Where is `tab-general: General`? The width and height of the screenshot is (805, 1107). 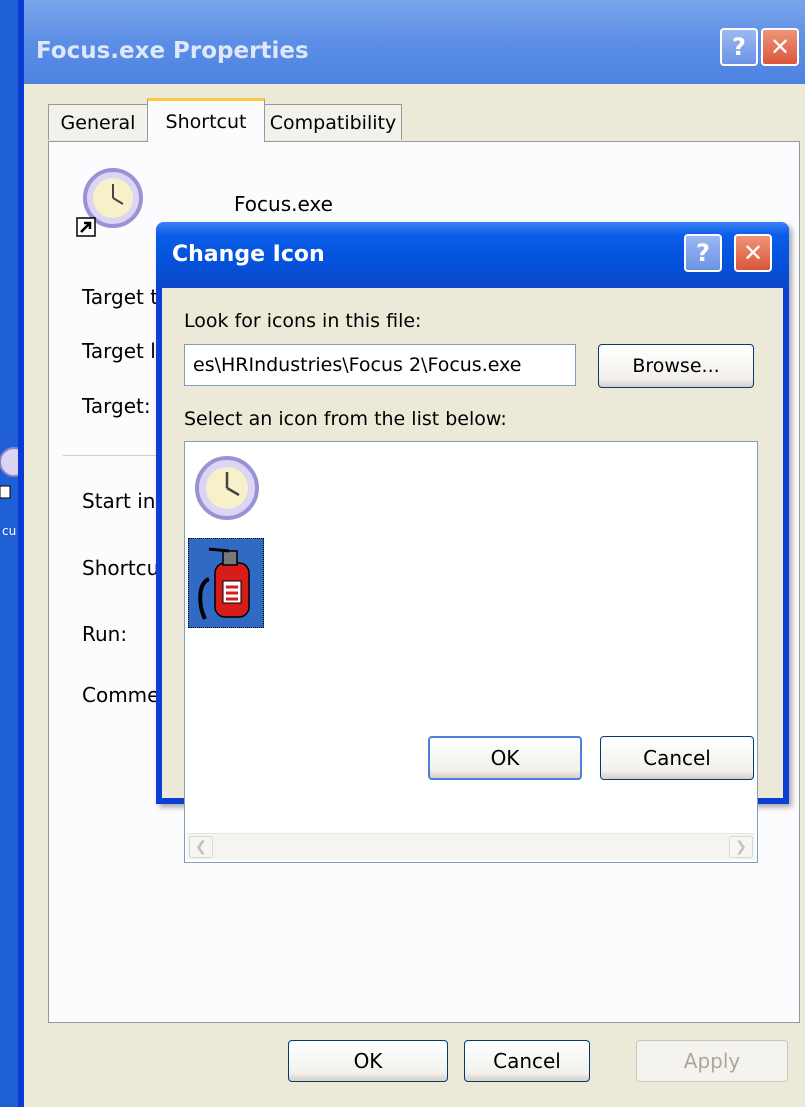
tab-general: General is located at coordinates (98, 122).